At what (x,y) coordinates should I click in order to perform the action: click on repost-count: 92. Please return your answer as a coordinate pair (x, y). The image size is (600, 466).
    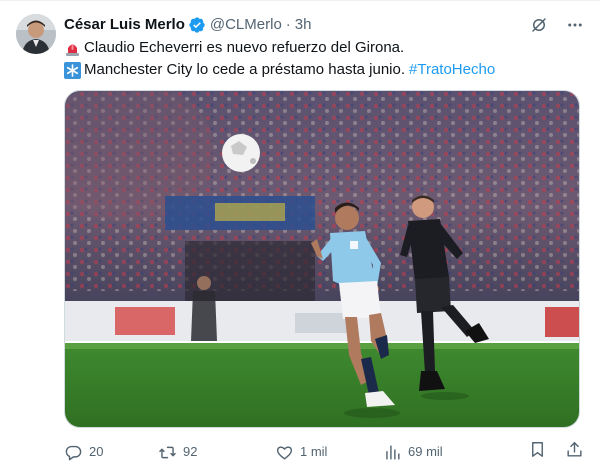
    Looking at the image, I should click on (190, 451).